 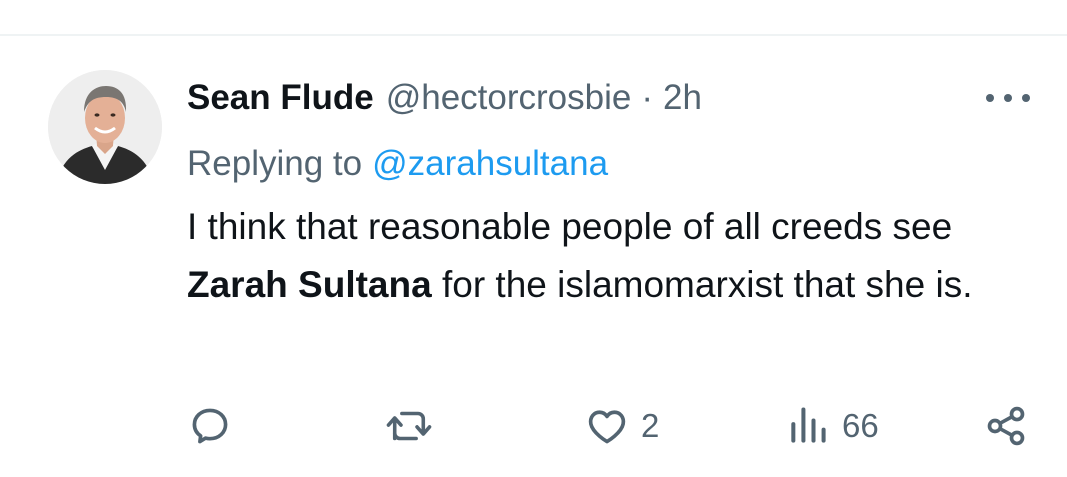 I want to click on tweet-header: Sean Flude @hectorcrosbie · 2h, so click(x=444, y=98).